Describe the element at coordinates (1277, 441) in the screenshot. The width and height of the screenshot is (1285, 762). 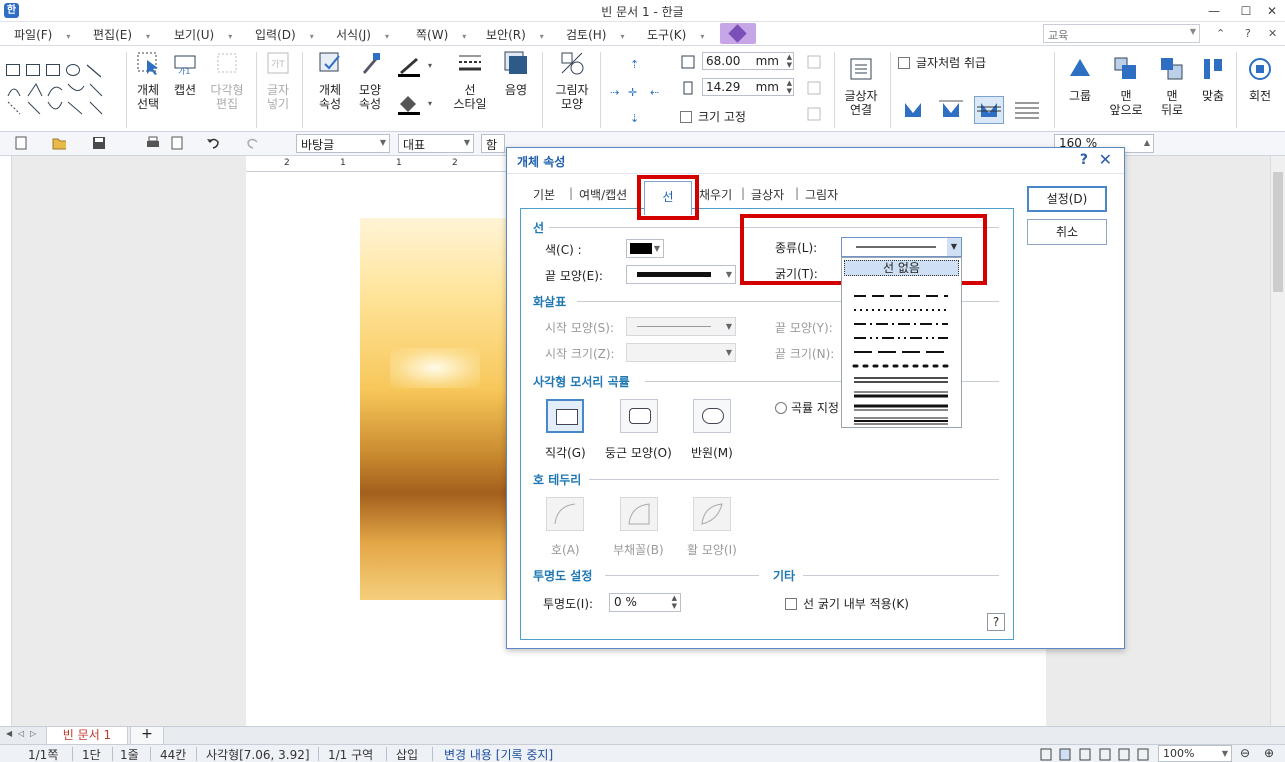
I see `vertical-scrollbar` at that location.